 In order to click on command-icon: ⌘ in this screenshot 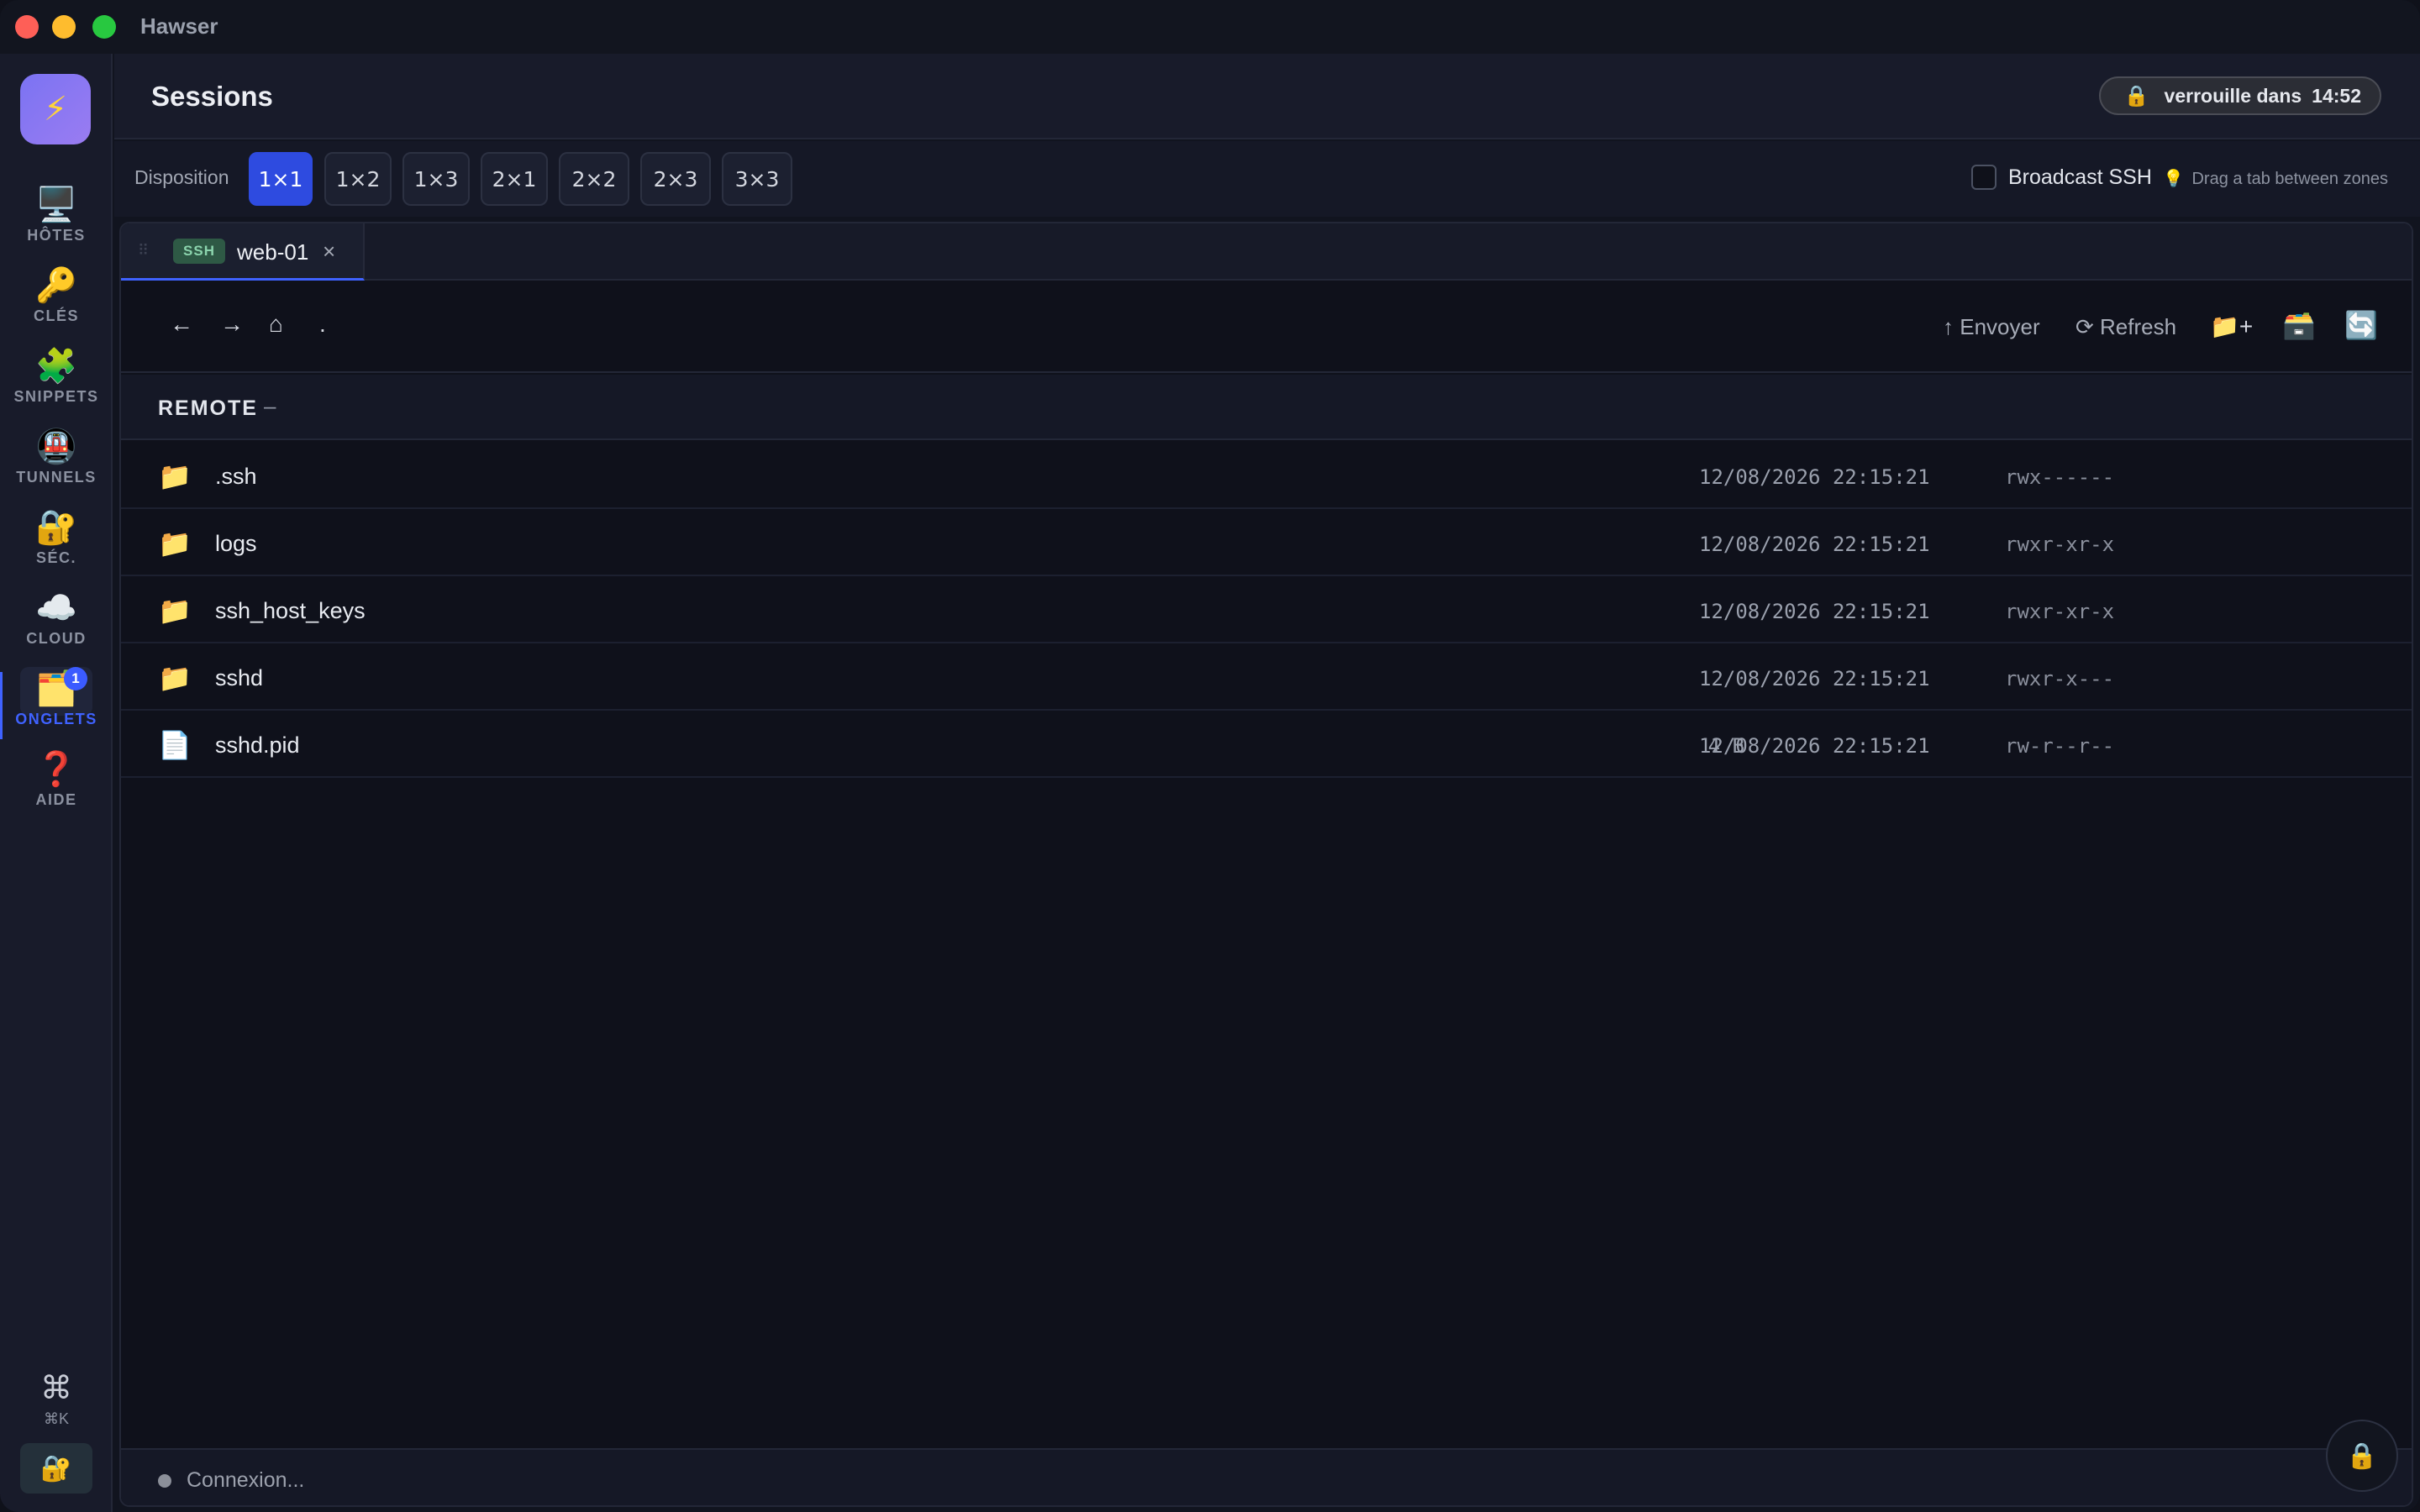, I will do `click(56, 1388)`.